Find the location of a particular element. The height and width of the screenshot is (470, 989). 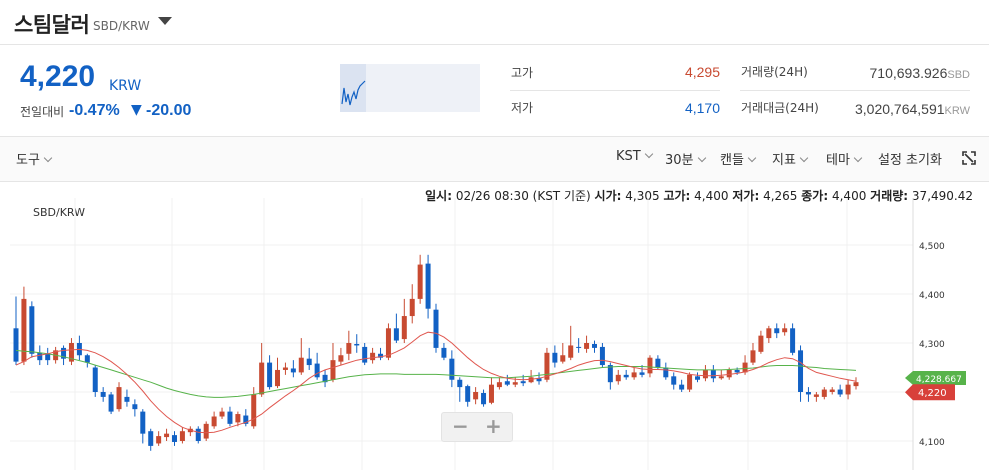

down-arrow-icon: ▼ is located at coordinates (136, 110).